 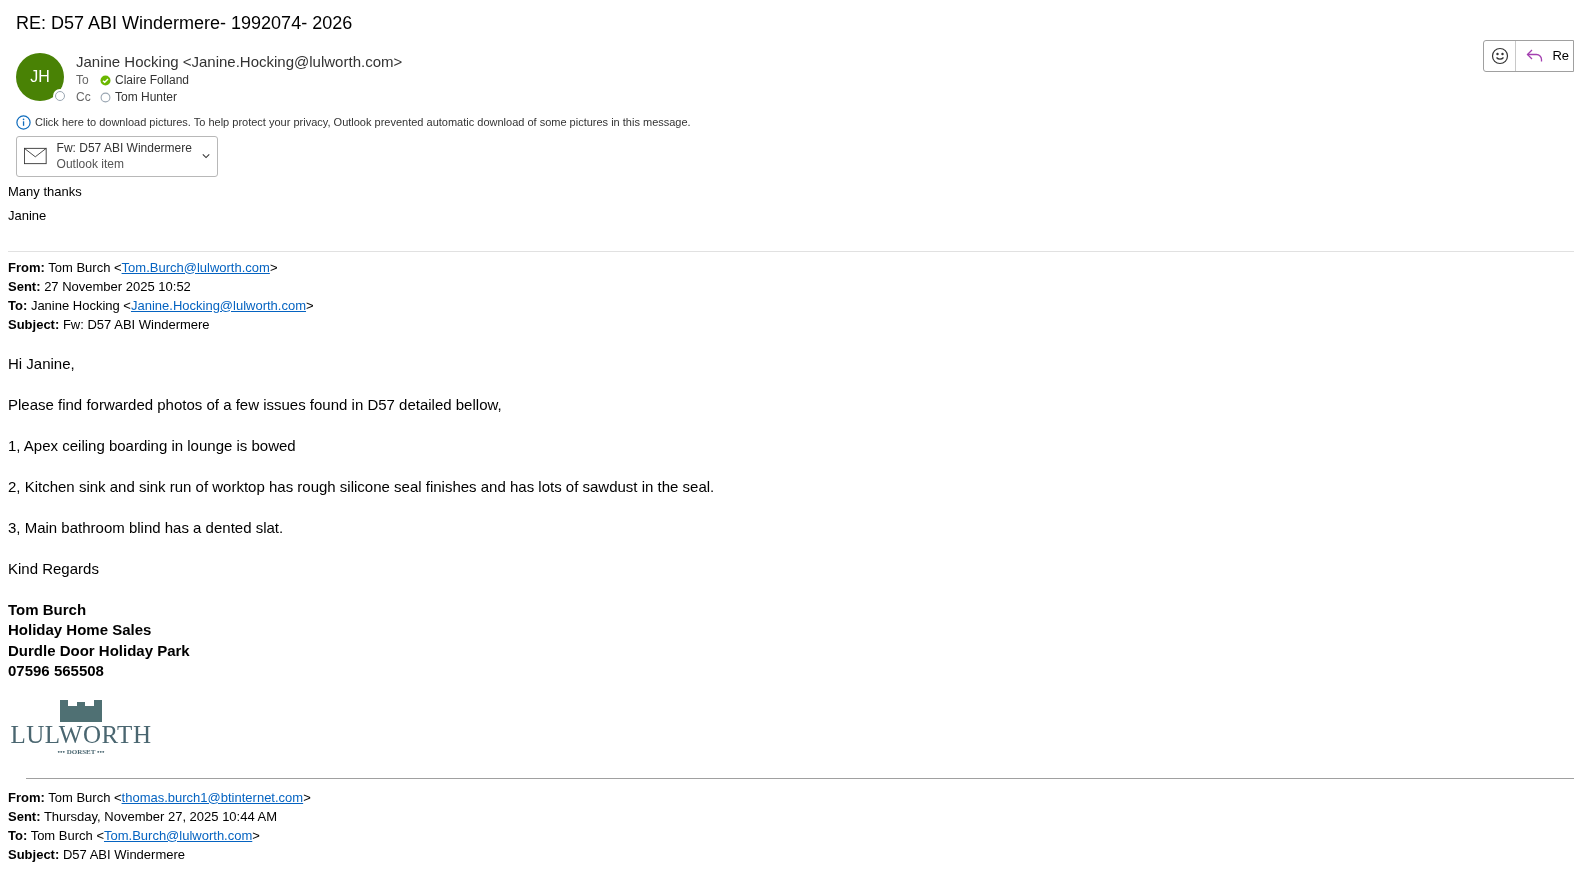 I want to click on header-line: Subject: D57 ABI Windermere, so click(x=97, y=854).